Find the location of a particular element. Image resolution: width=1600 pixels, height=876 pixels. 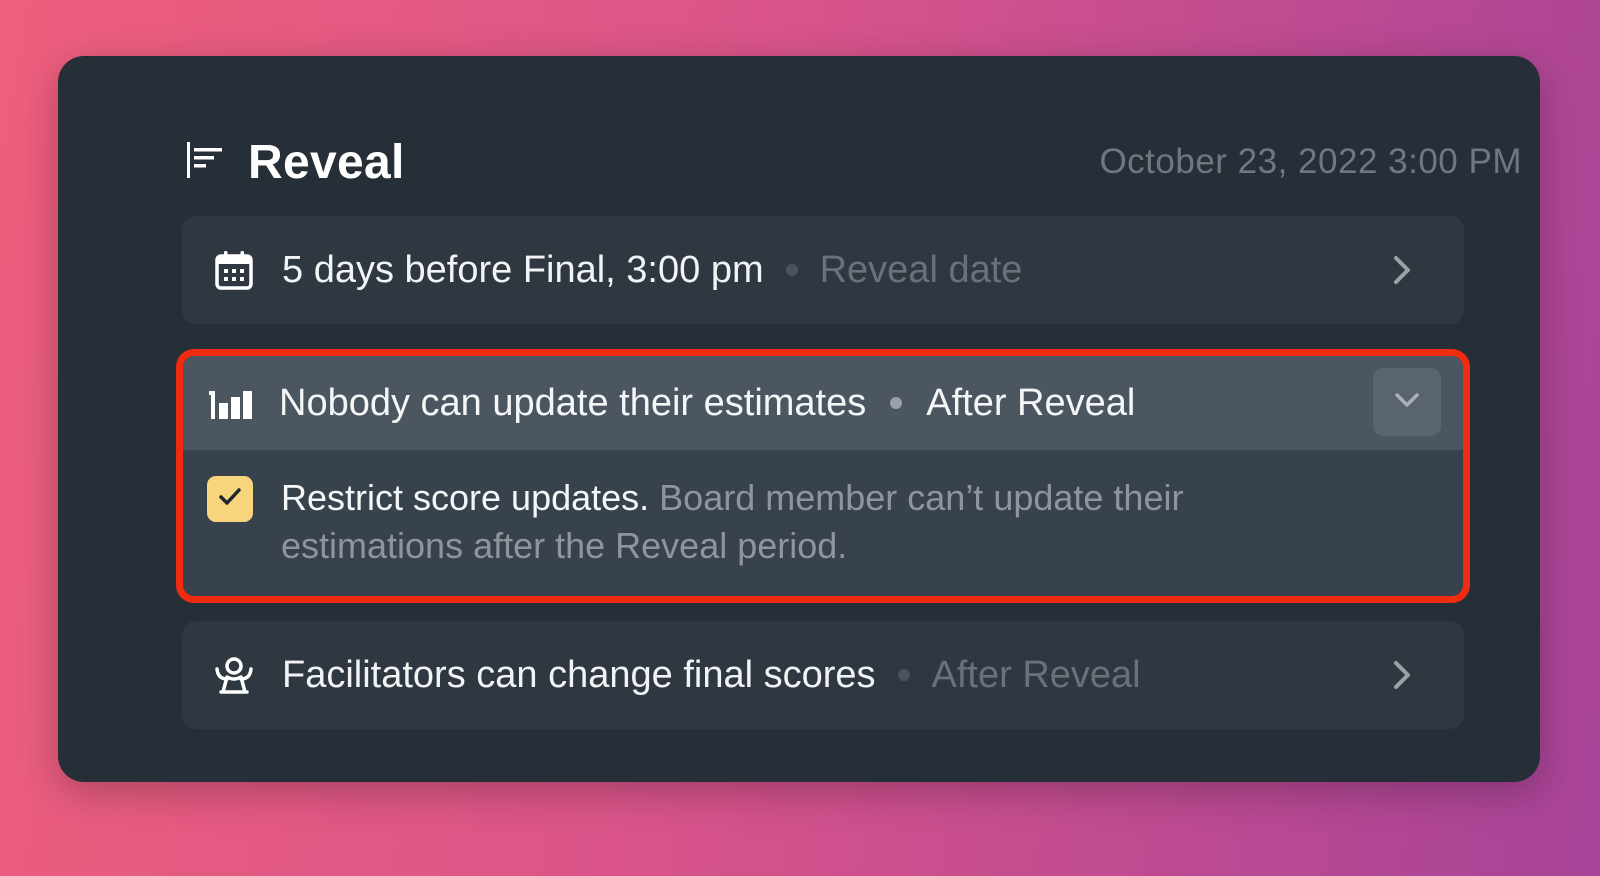

reveal-date-row: 5 days before Final, 3:00 pm Reveal date is located at coordinates (823, 270).